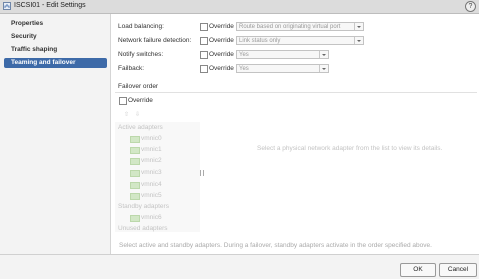 The width and height of the screenshot is (479, 279). I want to click on dialog-footer: OK Cancel, so click(239, 266).